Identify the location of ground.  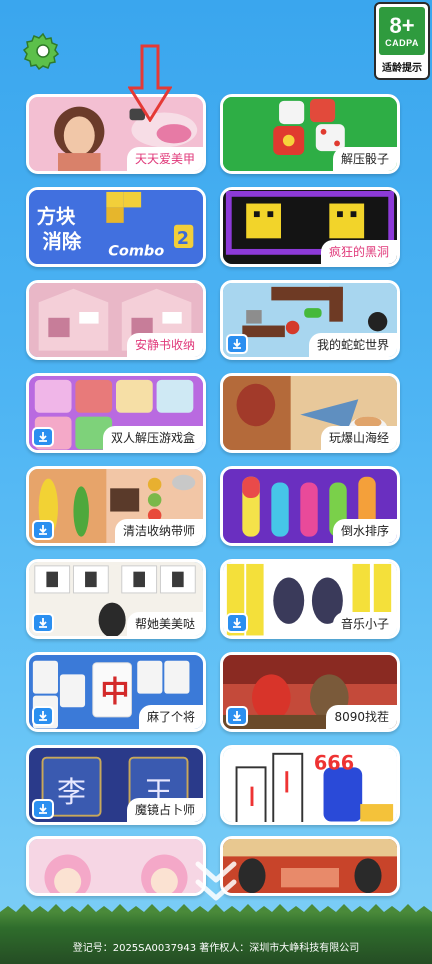
(216, 938).